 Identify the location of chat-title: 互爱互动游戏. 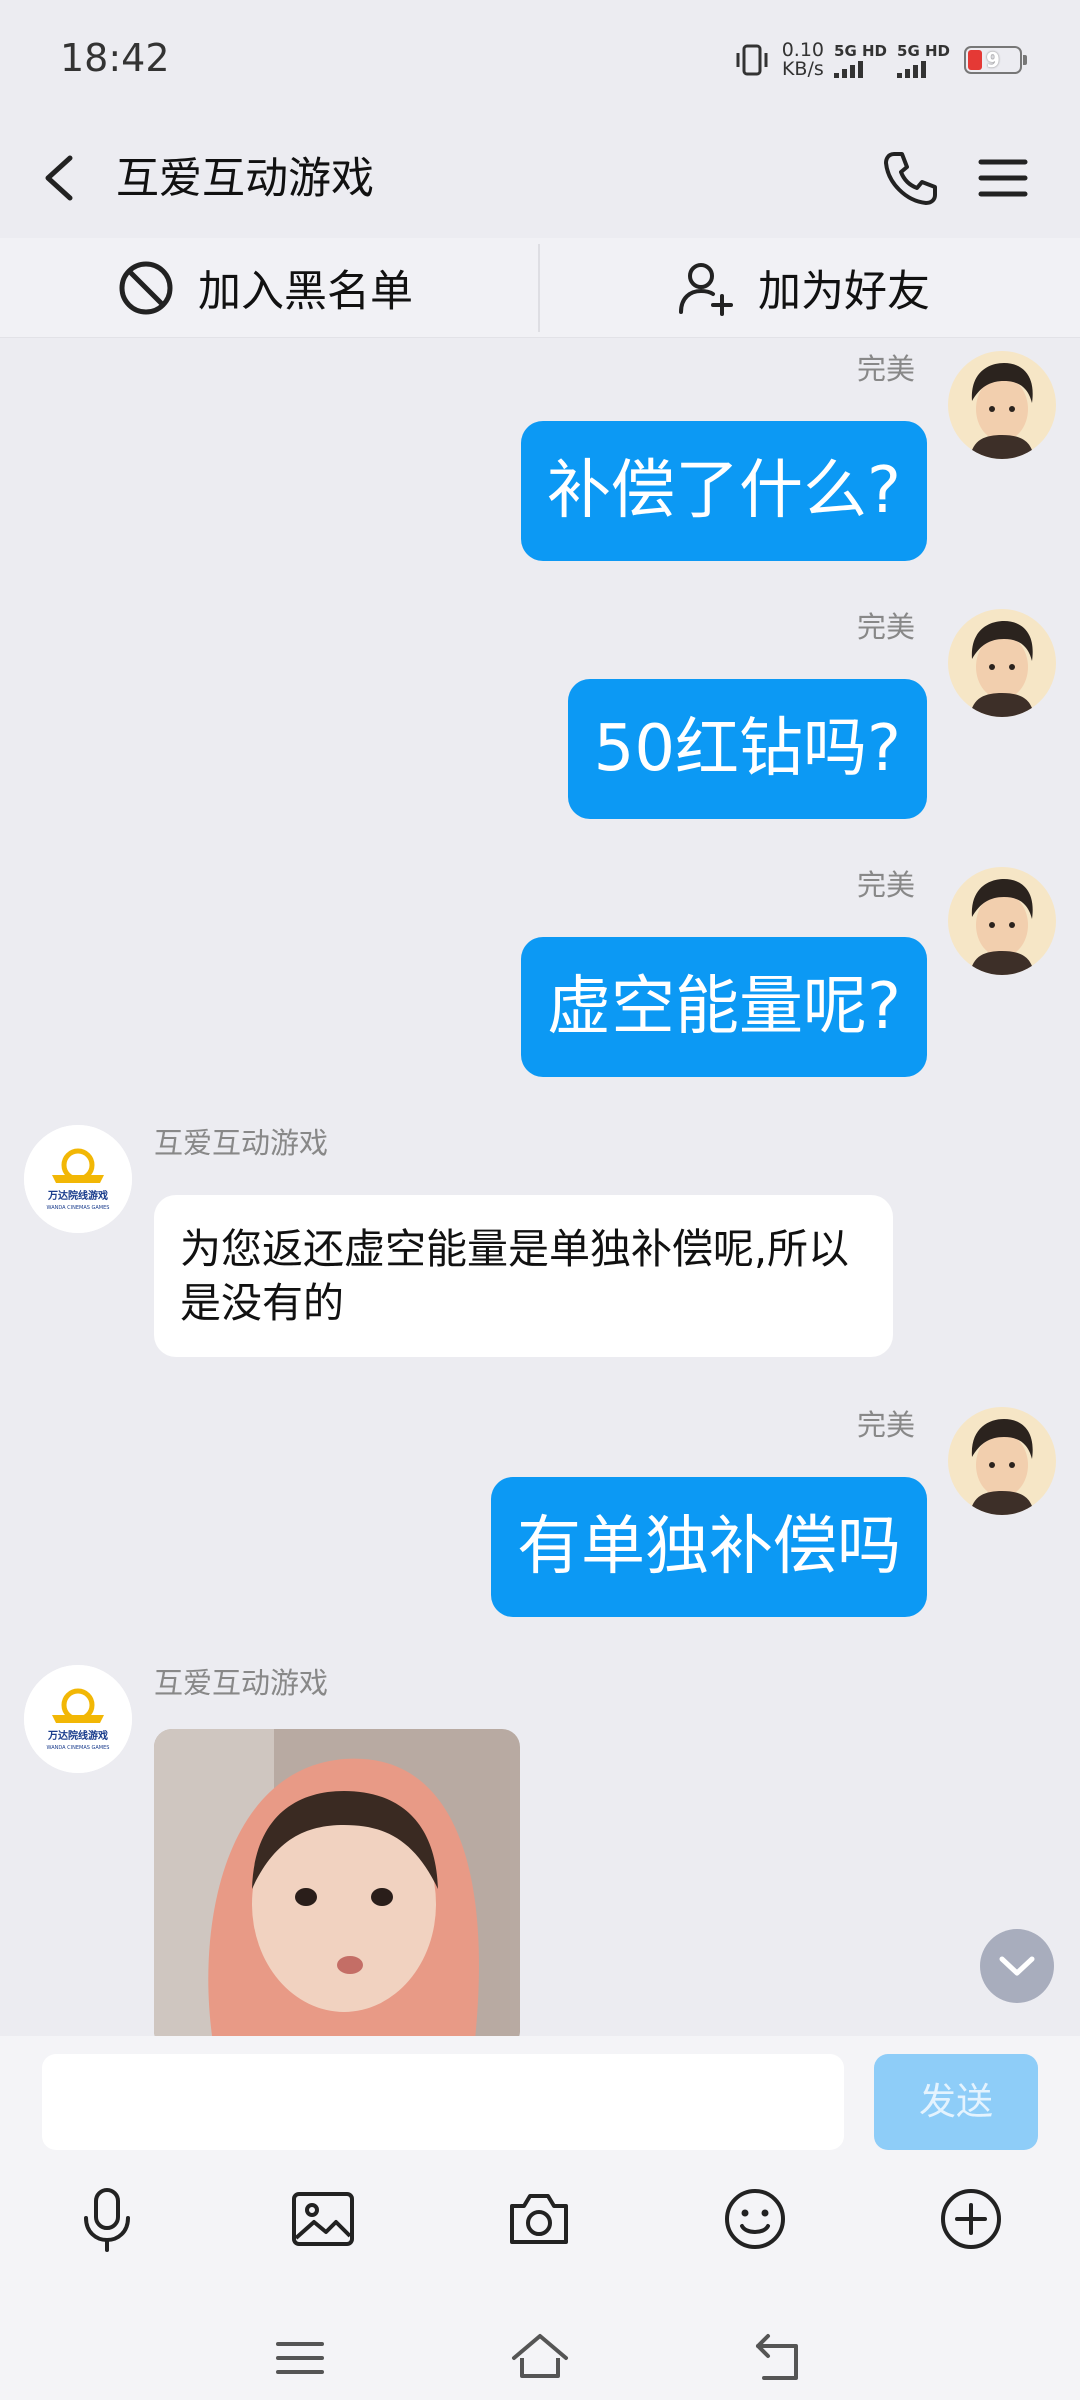
(245, 179).